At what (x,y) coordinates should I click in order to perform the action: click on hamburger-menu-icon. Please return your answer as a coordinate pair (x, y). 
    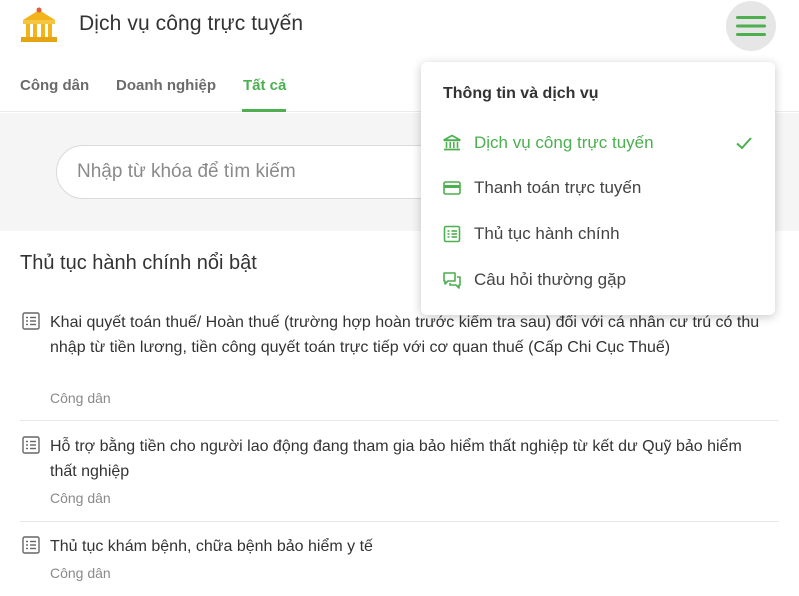
    Looking at the image, I should click on (751, 26).